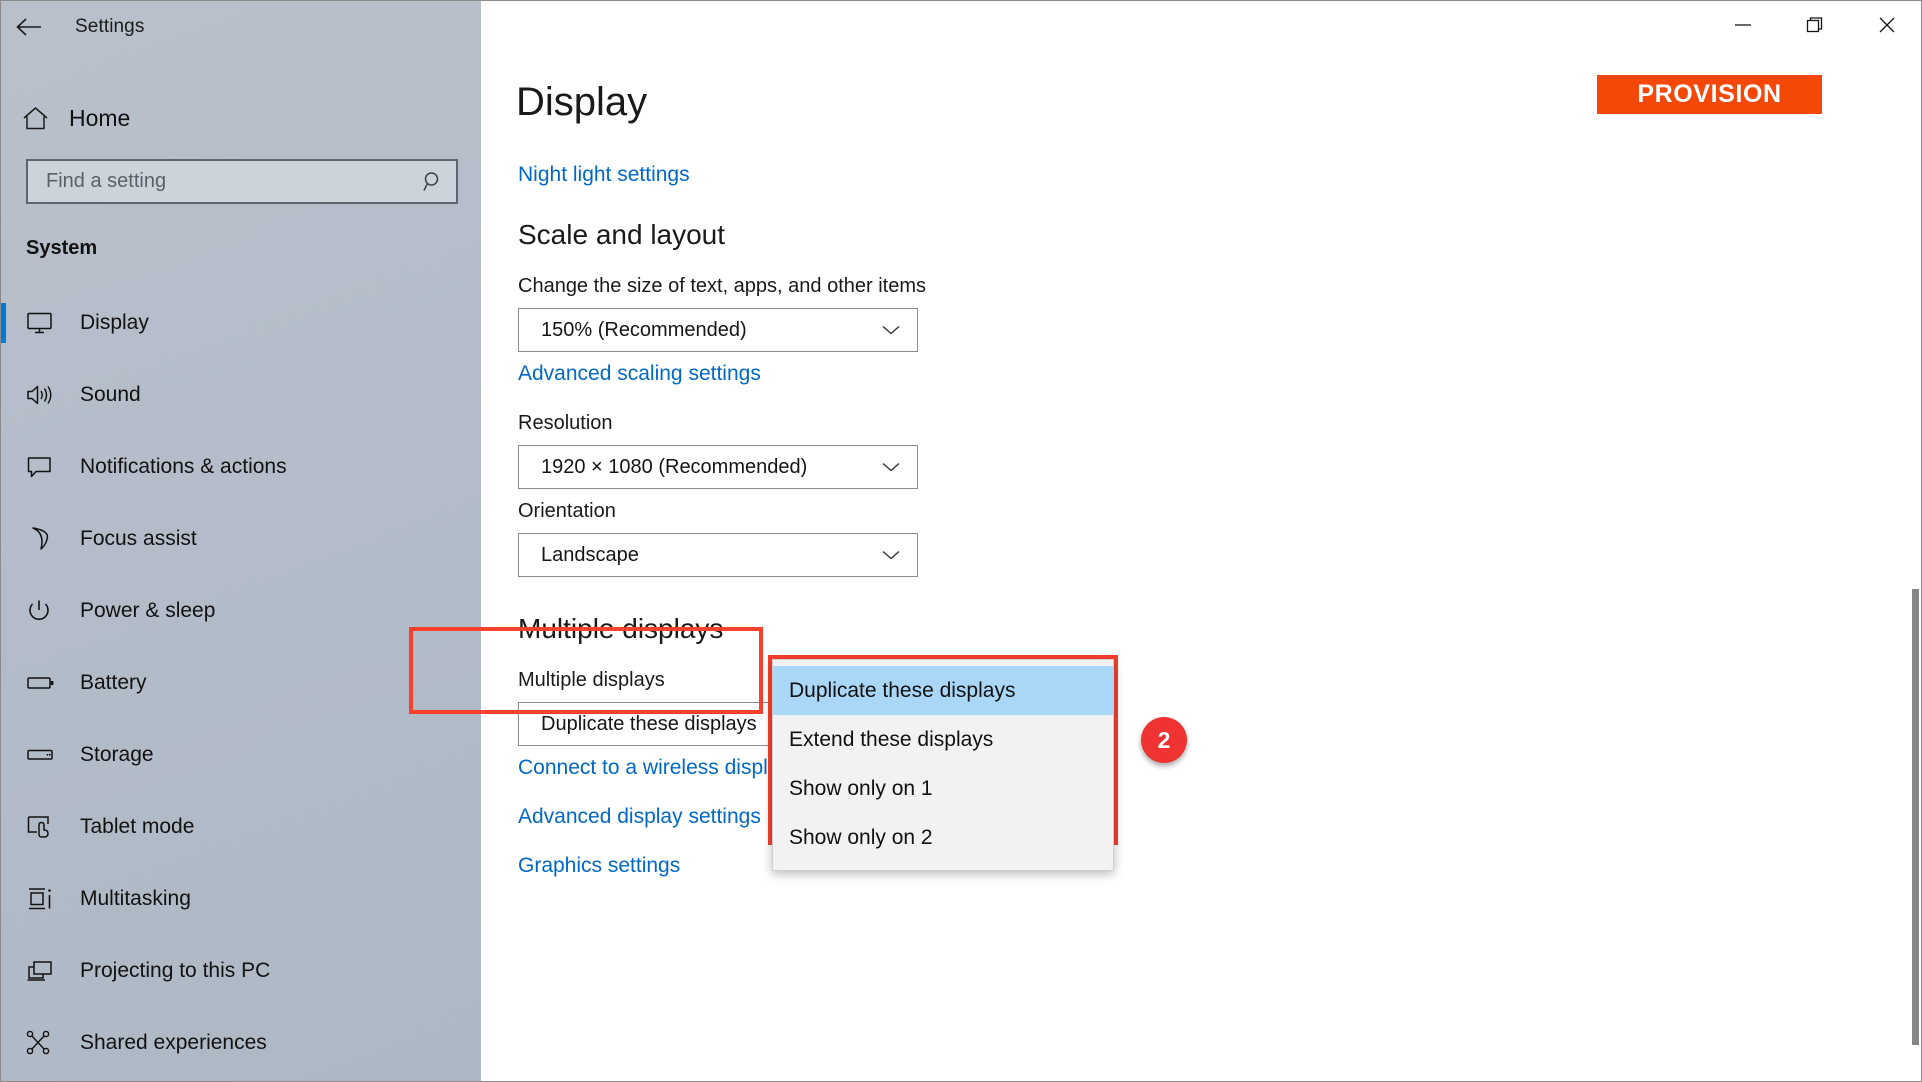 Image resolution: width=1922 pixels, height=1082 pixels. I want to click on sidebar-item-power-sleep: Power & sleep, so click(241, 611).